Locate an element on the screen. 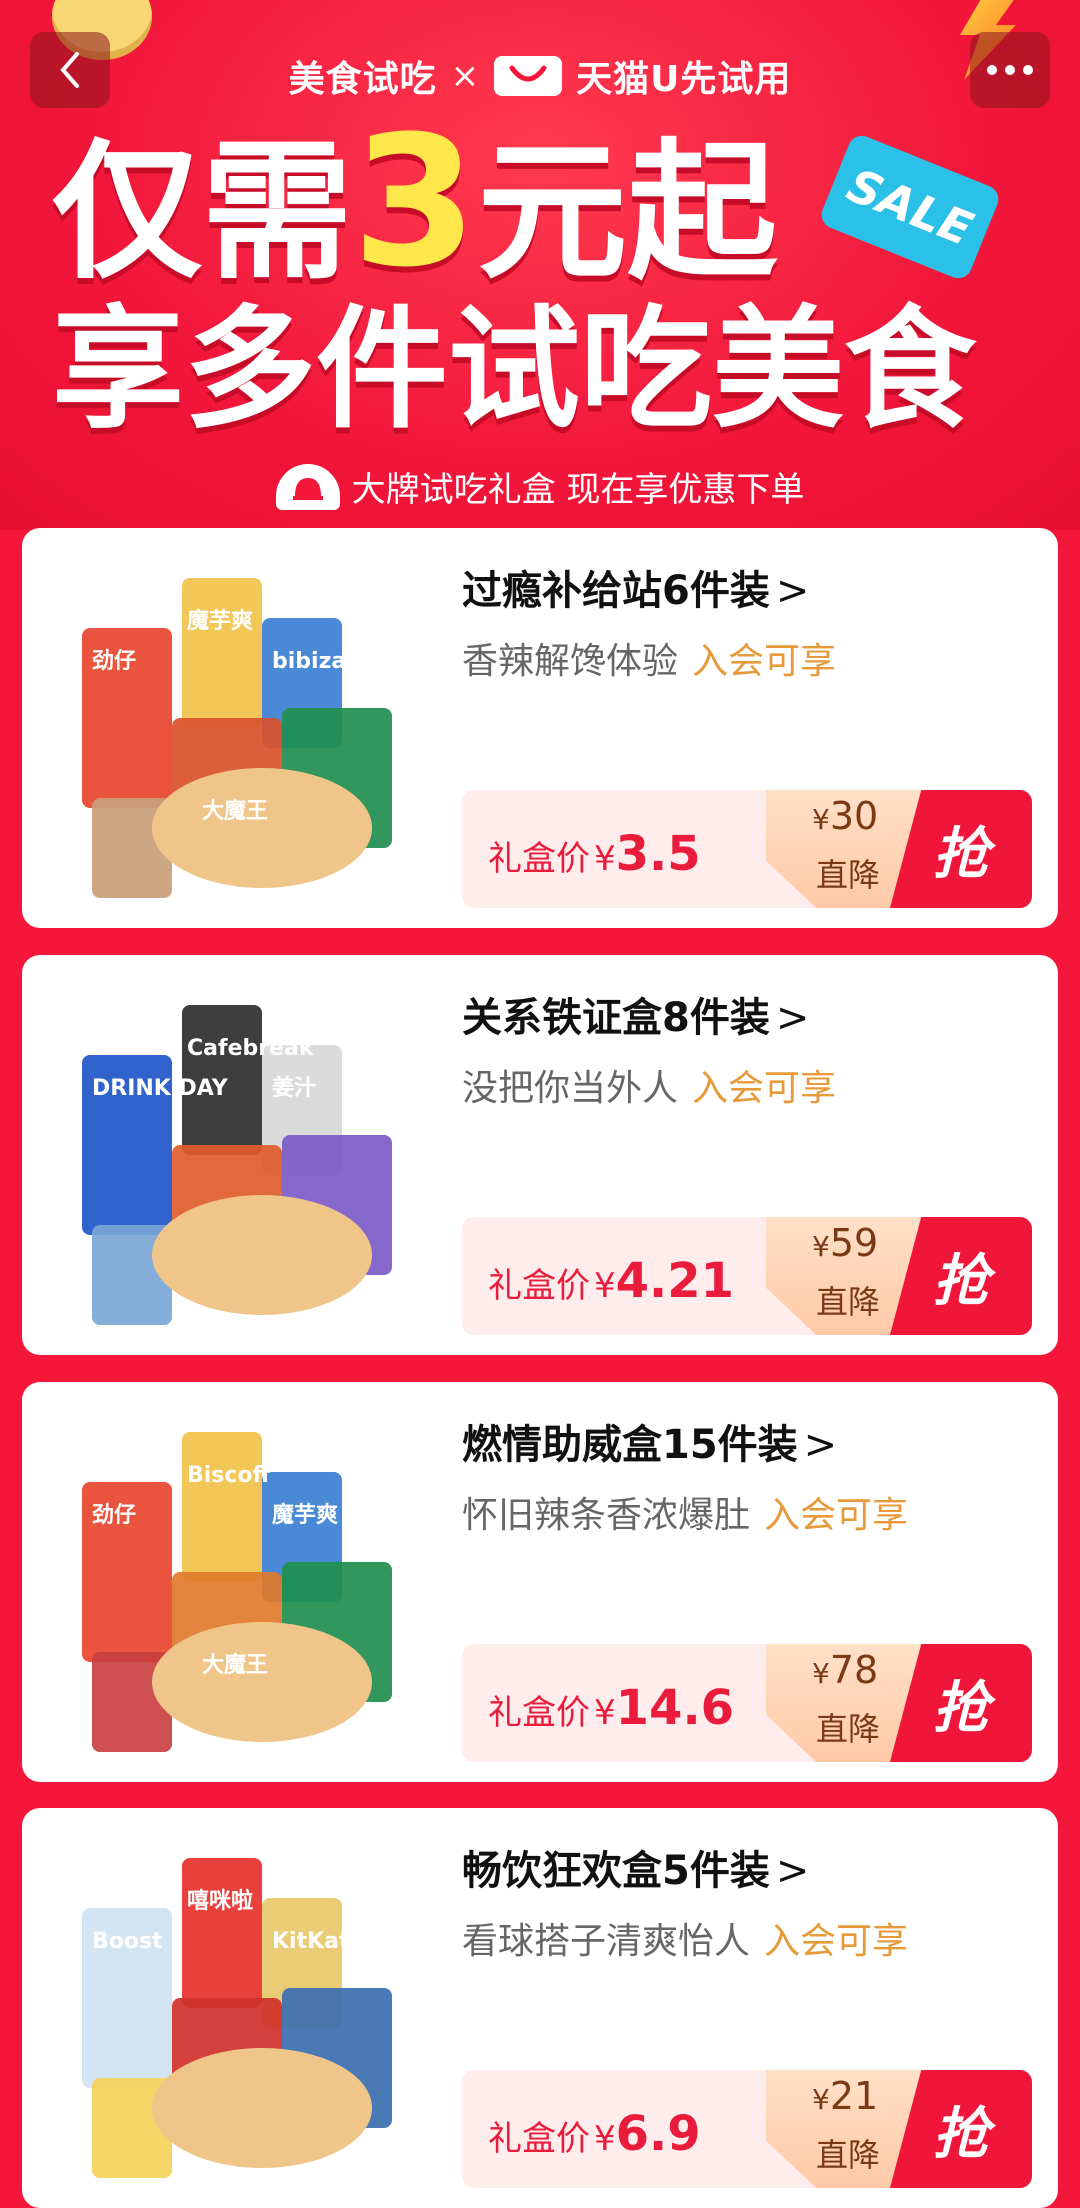  product-title: 畅饮狂欢盒5件装 > is located at coordinates (635, 1867).